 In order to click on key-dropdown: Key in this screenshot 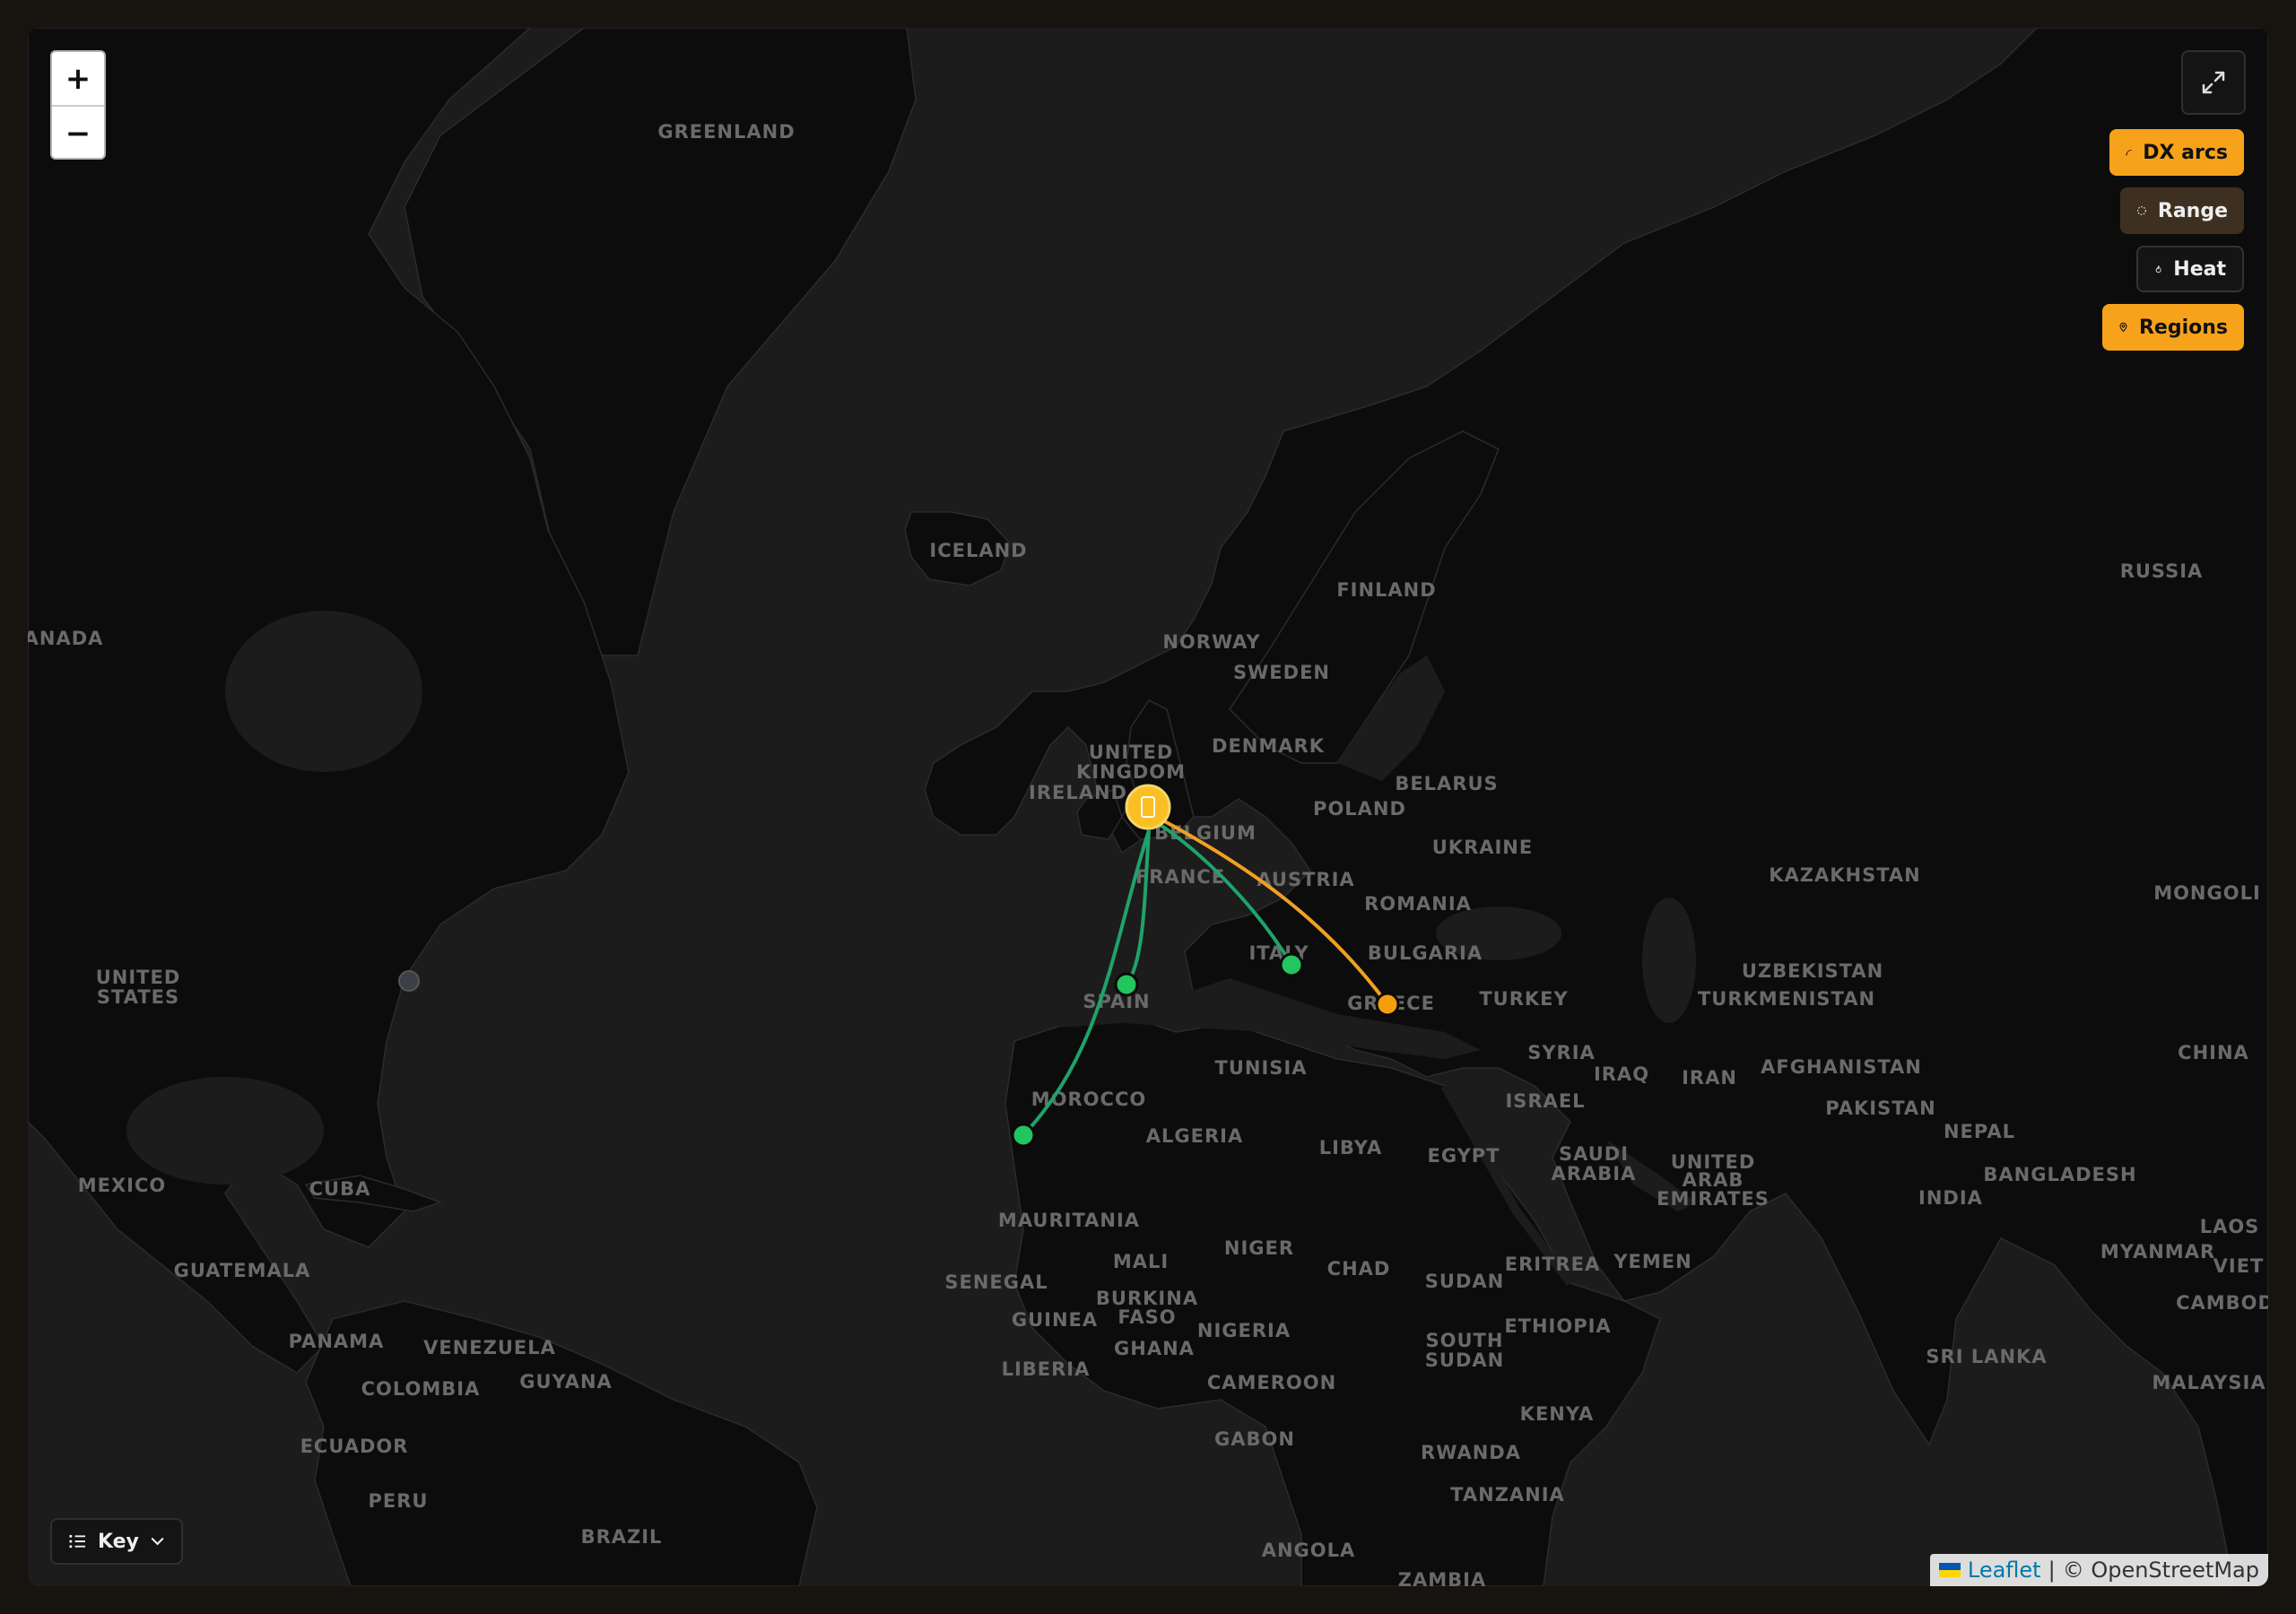, I will do `click(116, 1541)`.